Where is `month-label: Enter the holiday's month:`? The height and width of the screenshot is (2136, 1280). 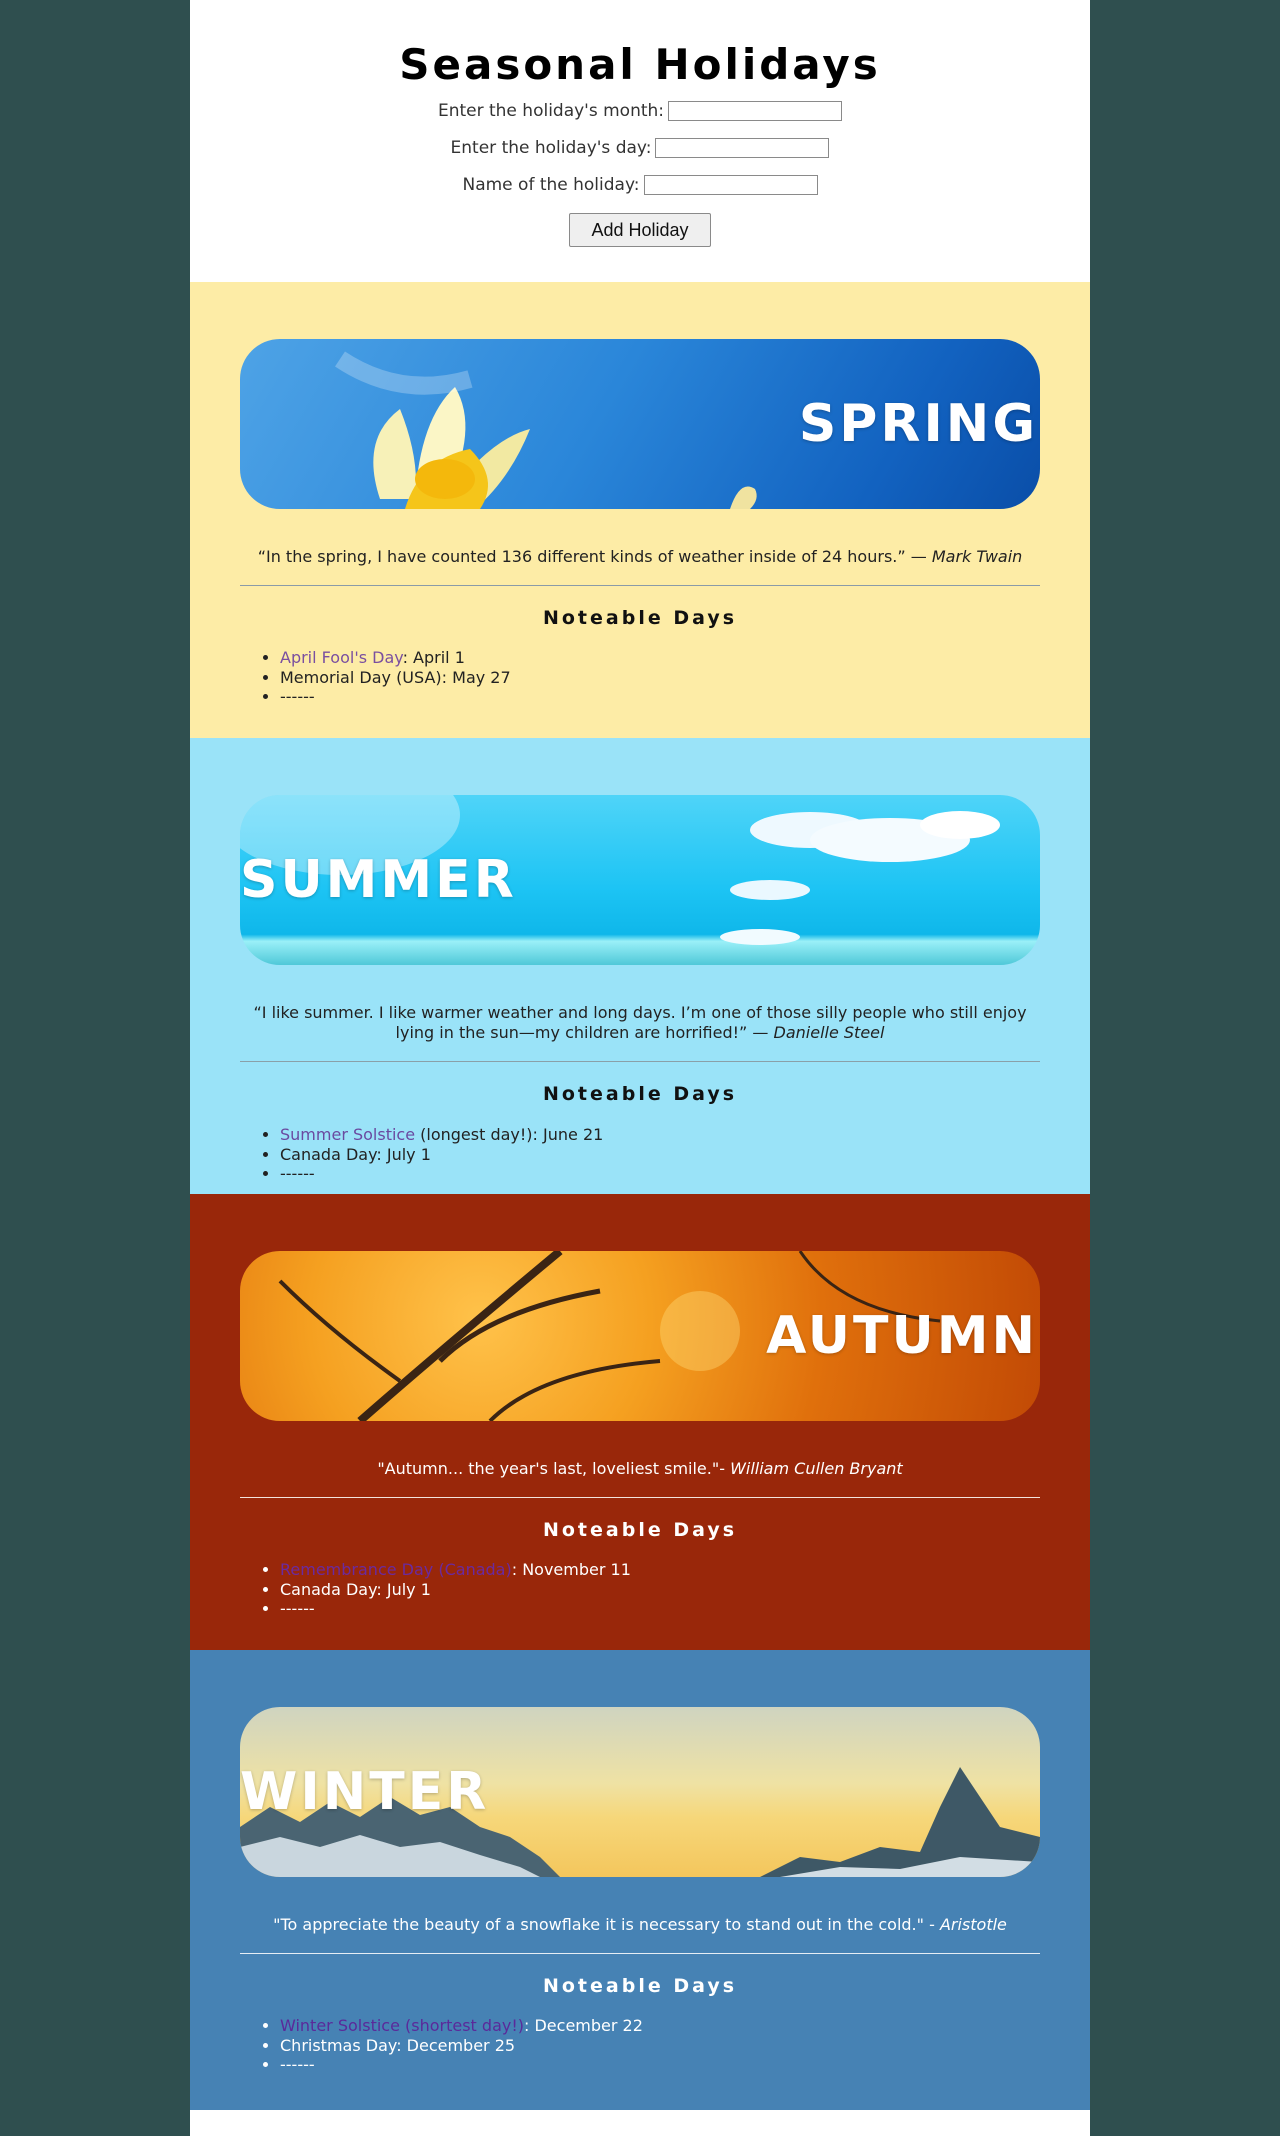
month-label: Enter the holiday's month: is located at coordinates (551, 110).